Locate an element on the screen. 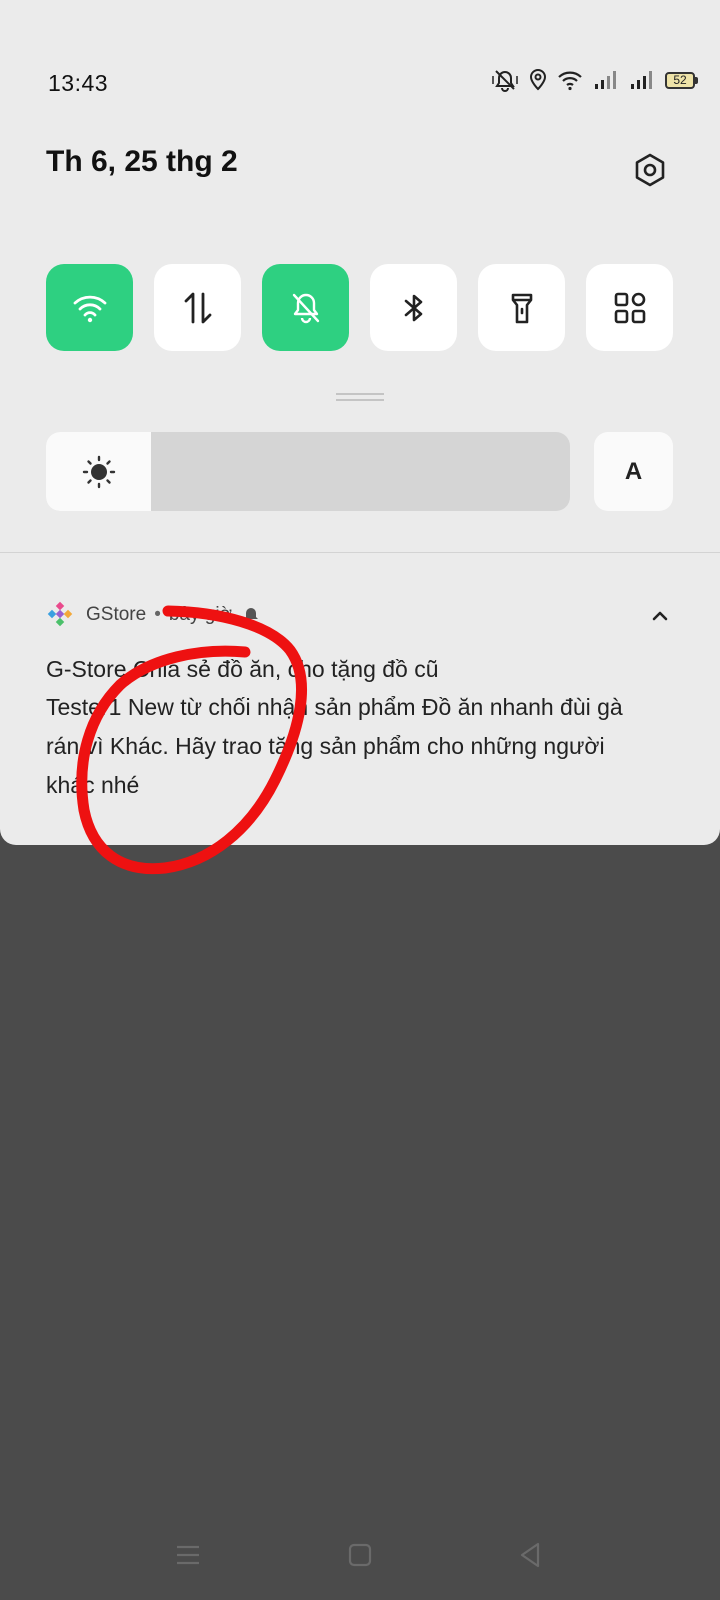 The height and width of the screenshot is (1600, 720). bell-off-icon is located at coordinates (305, 308).